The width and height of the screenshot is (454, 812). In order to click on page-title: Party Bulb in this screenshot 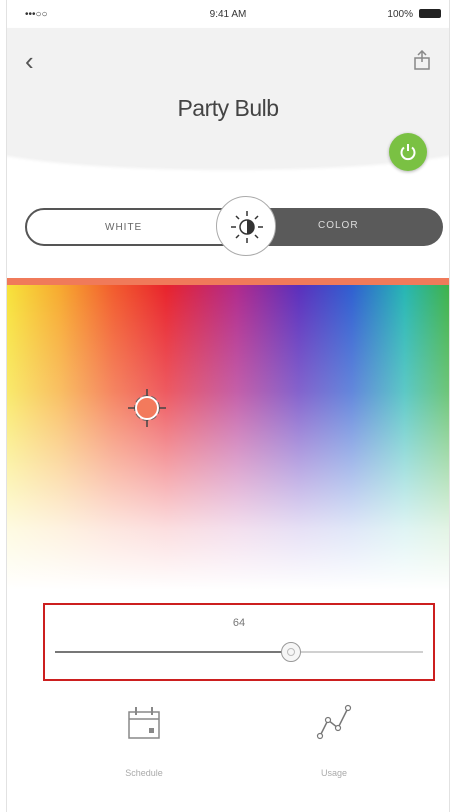, I will do `click(228, 108)`.